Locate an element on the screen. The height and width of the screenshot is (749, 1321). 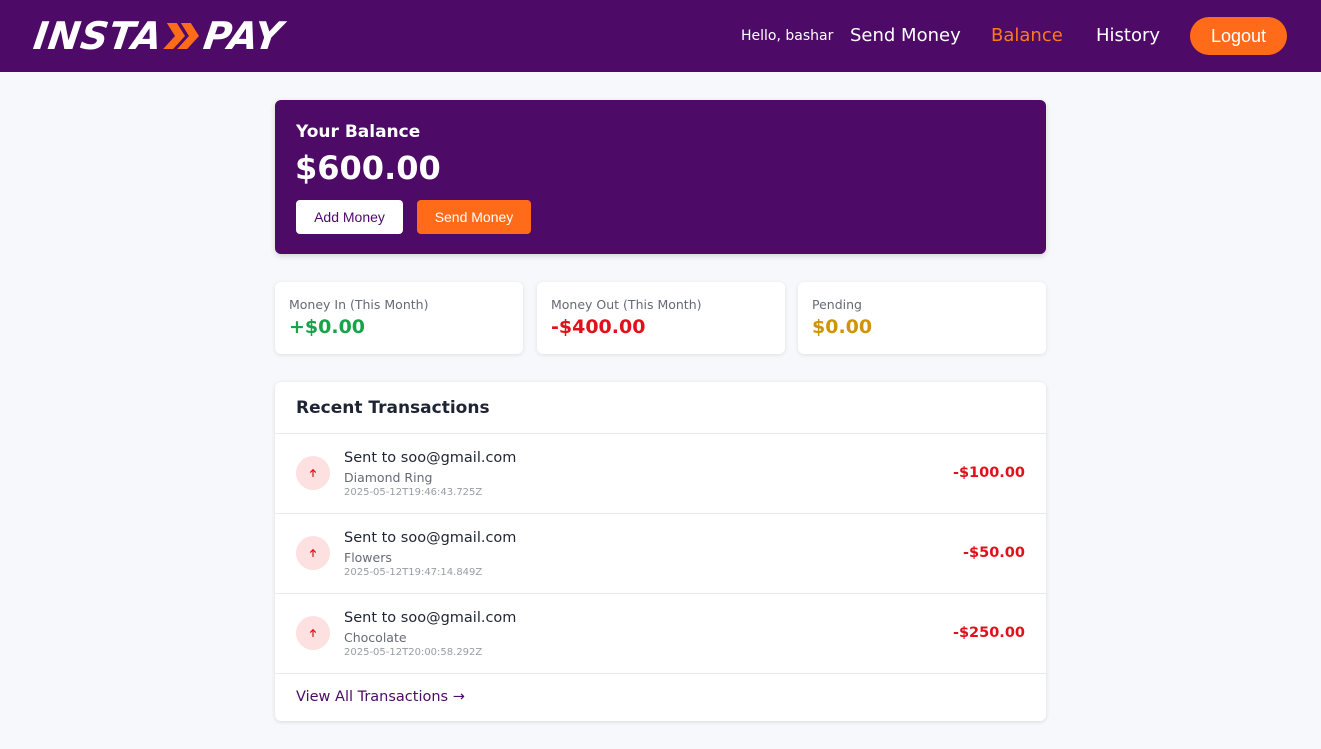
stat-label: Money Out (This Month) is located at coordinates (626, 304).